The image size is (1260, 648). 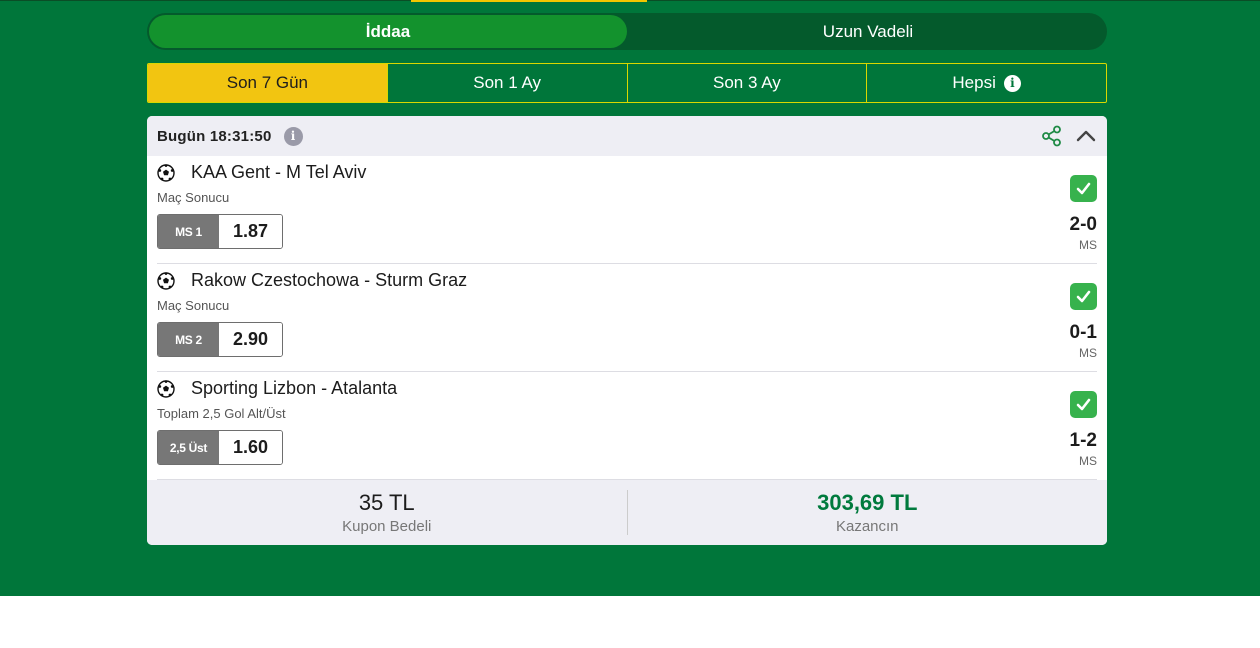 I want to click on period-tab-all-label: Hepsi, so click(x=974, y=82).